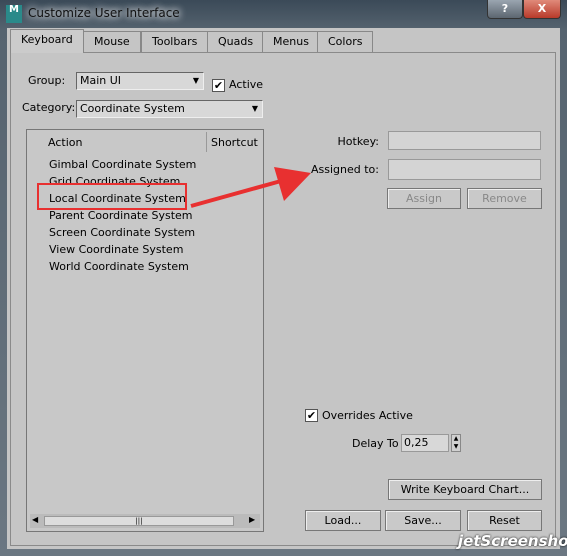 The height and width of the screenshot is (556, 567). Describe the element at coordinates (504, 520) in the screenshot. I see `reset-button: Reset` at that location.